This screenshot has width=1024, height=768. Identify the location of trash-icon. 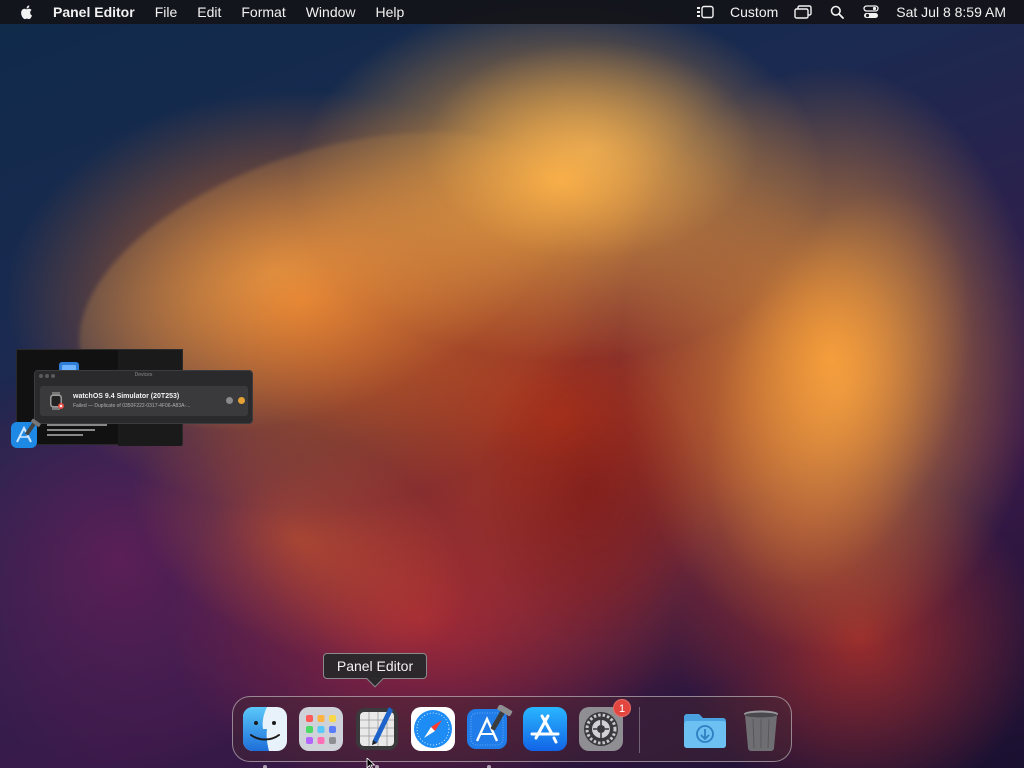
(761, 730).